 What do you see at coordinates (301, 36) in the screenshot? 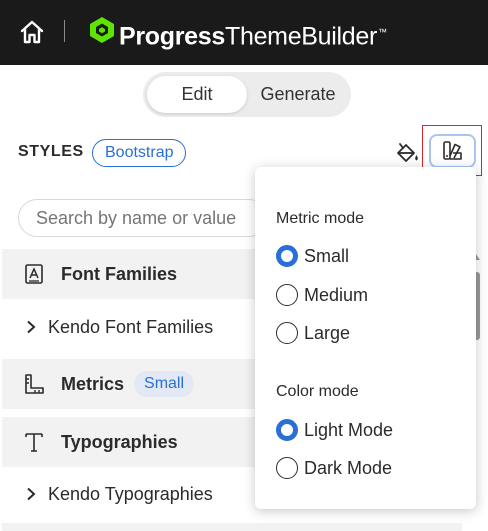
I see `brand-light: ThemeBuilder` at bounding box center [301, 36].